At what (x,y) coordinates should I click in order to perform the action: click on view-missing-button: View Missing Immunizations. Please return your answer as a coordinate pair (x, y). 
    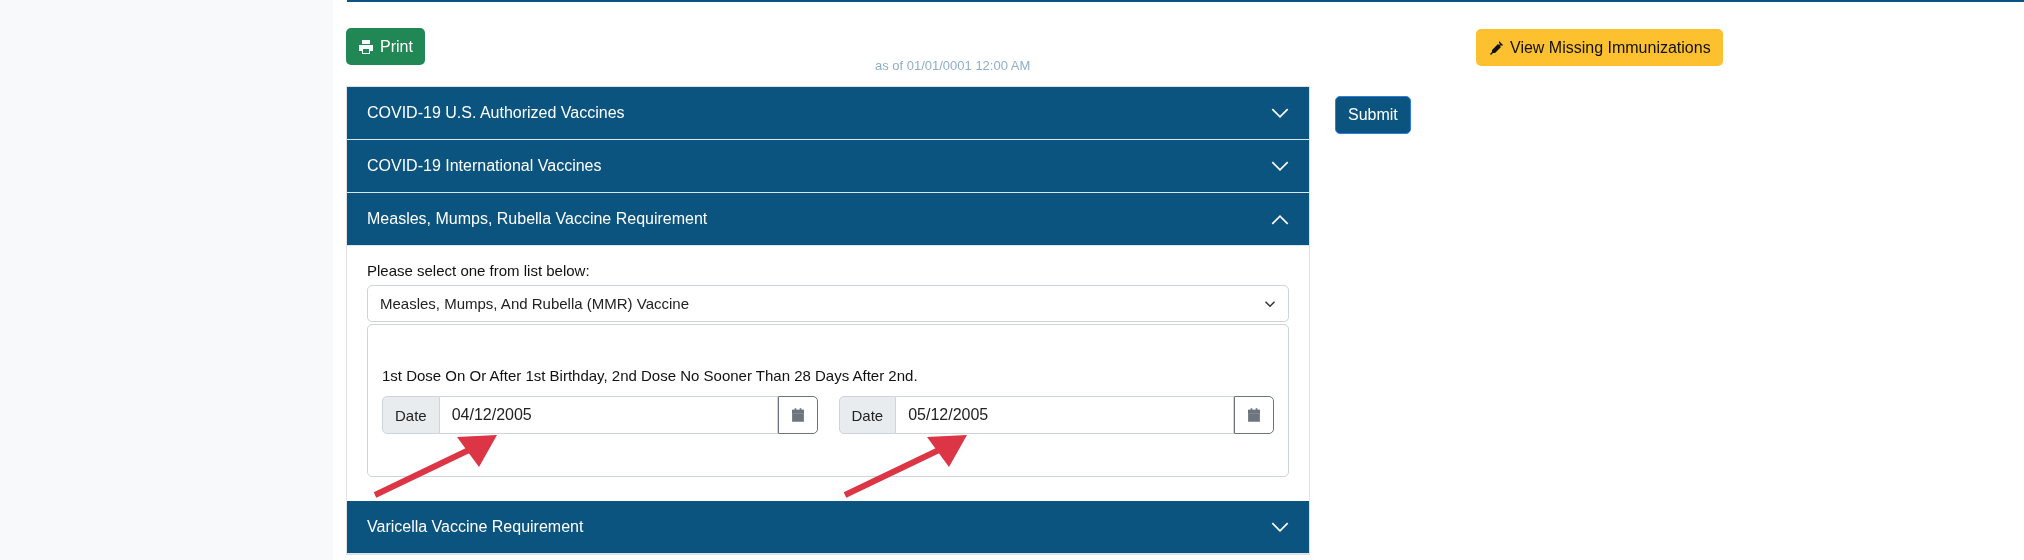
    Looking at the image, I should click on (1599, 47).